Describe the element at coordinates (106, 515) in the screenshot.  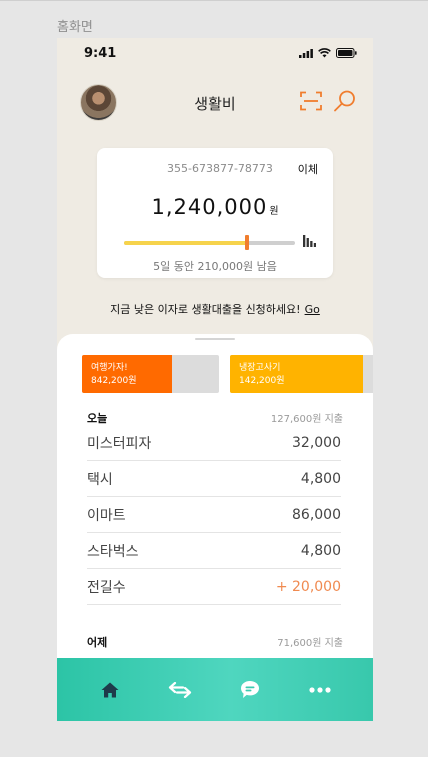
I see `transaction-name: 이마트` at that location.